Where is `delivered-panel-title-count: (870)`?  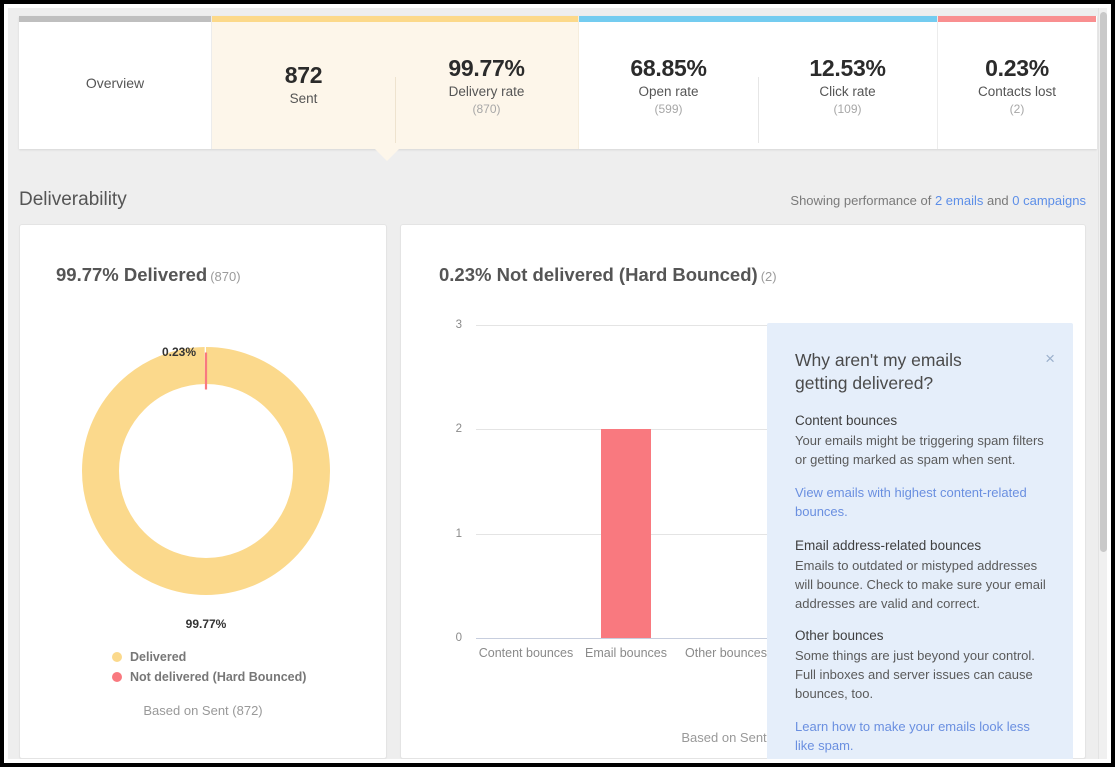 delivered-panel-title-count: (870) is located at coordinates (225, 276).